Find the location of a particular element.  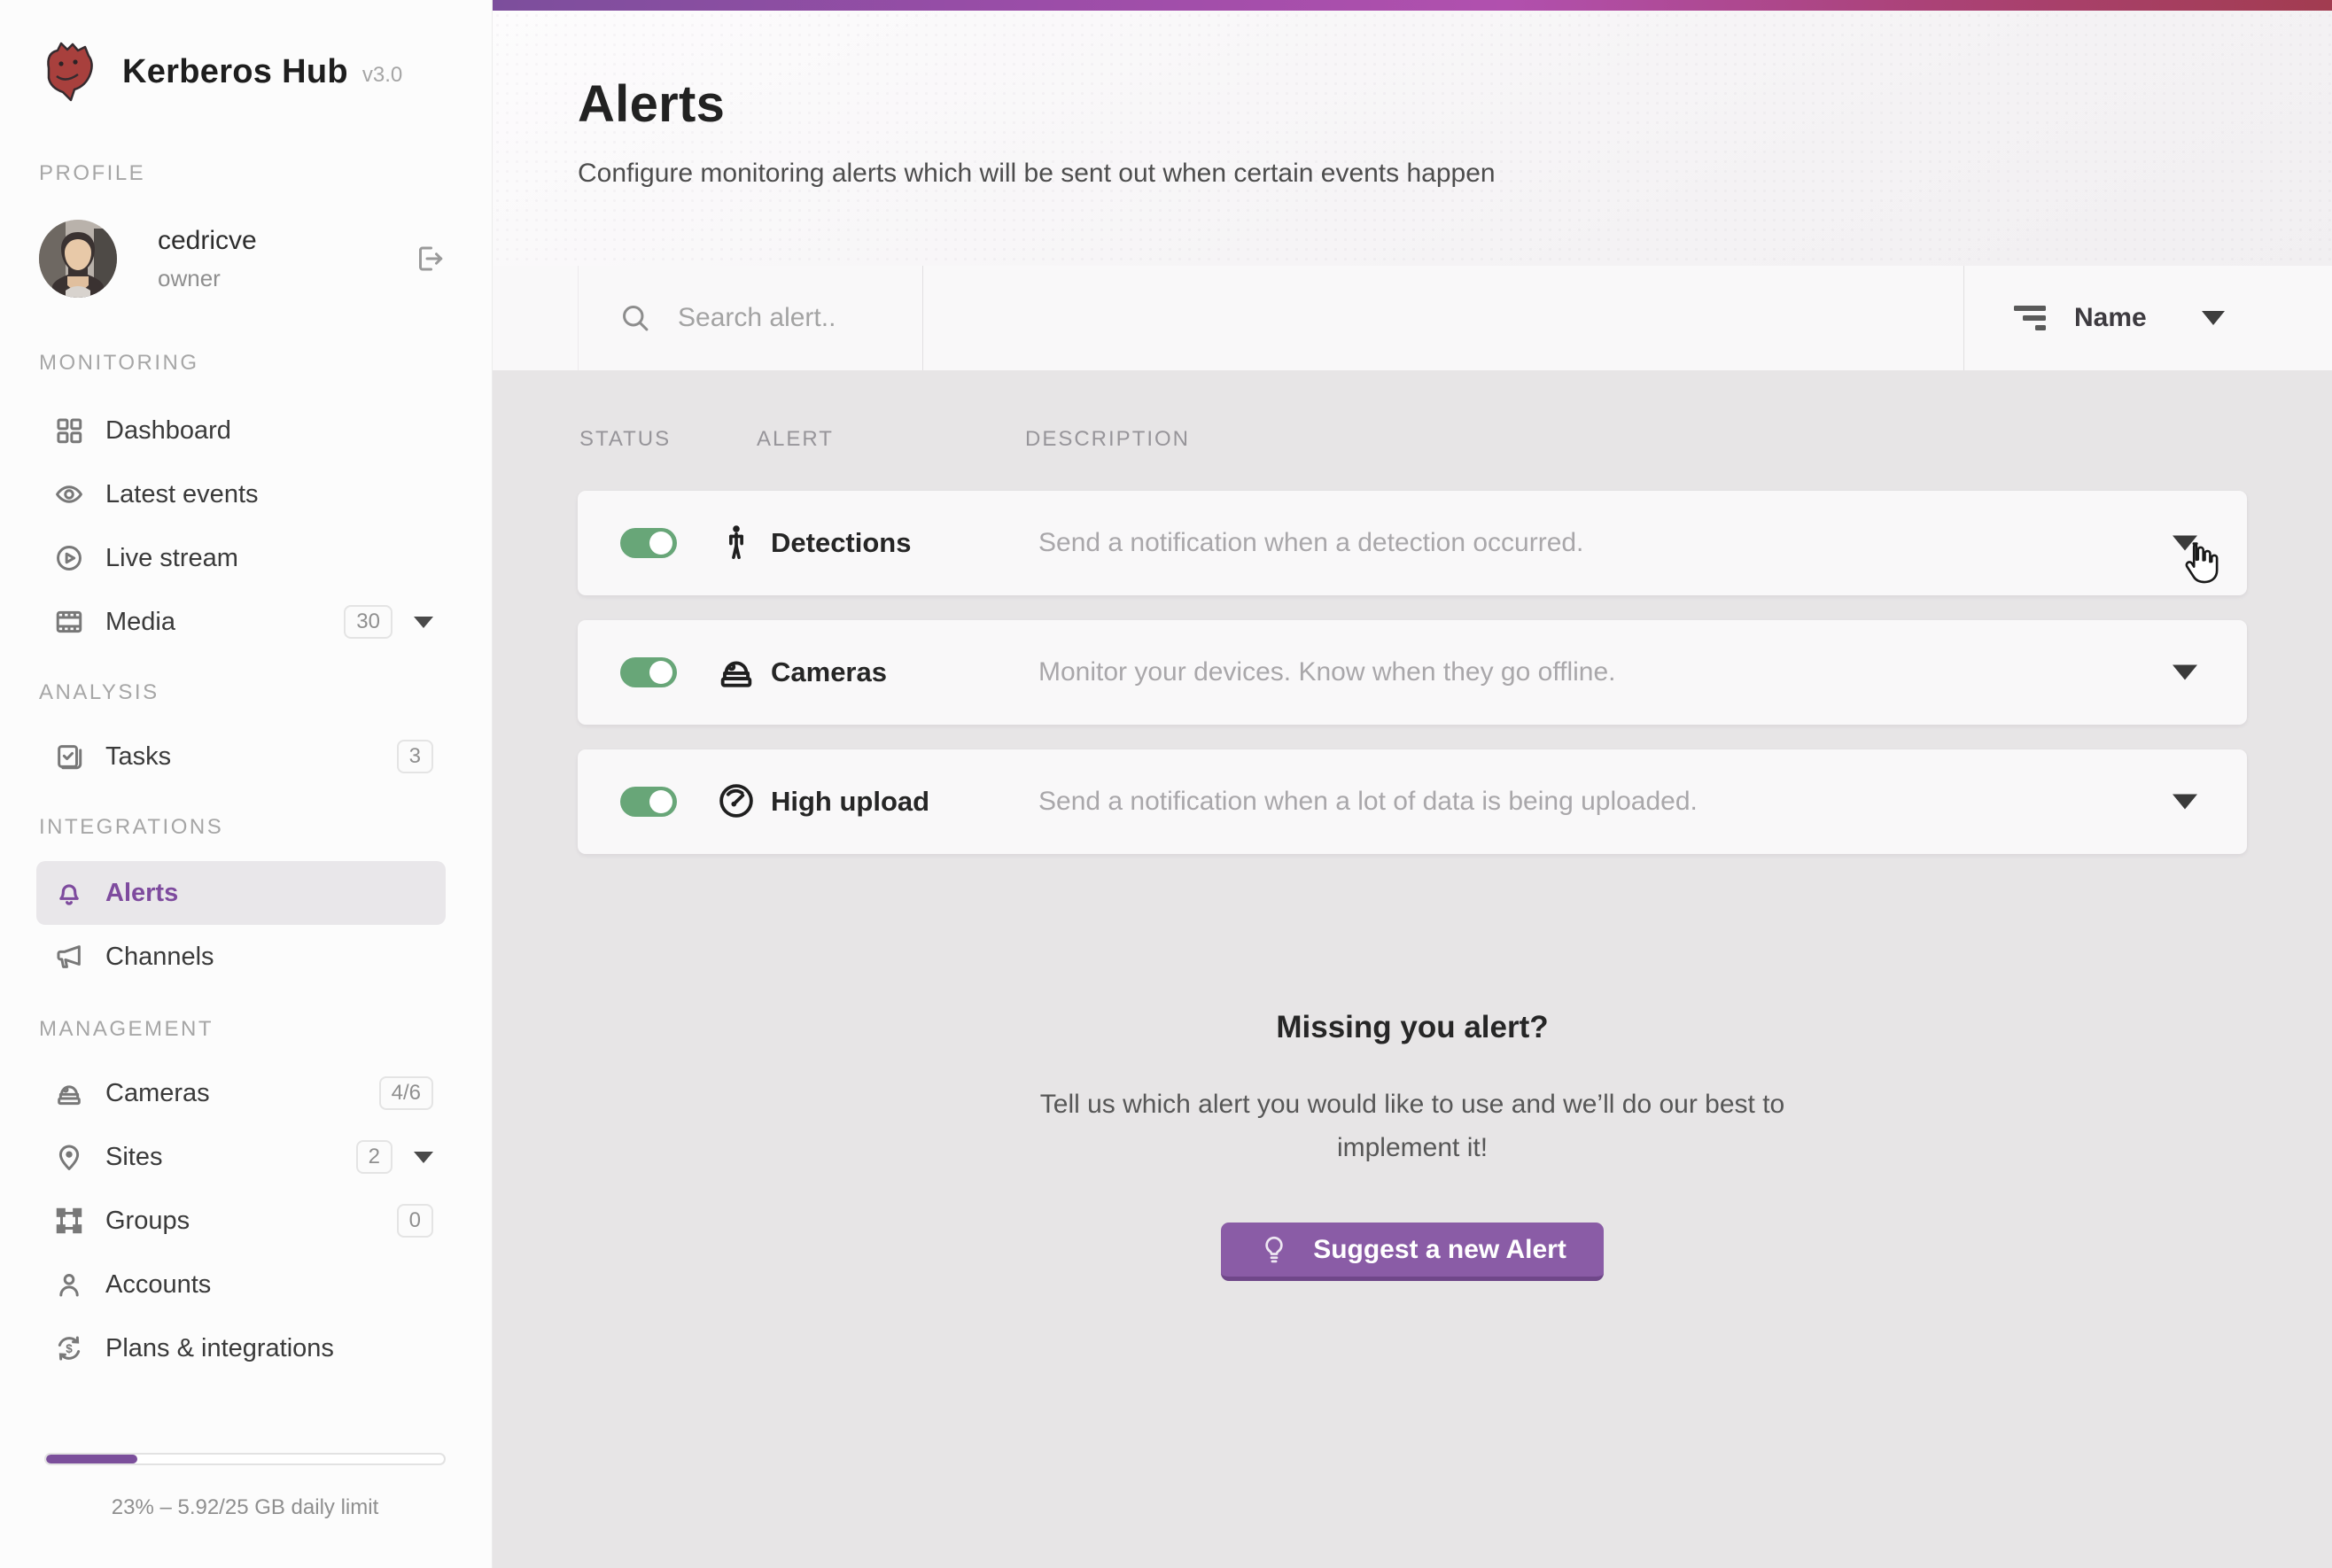

task-check-icon is located at coordinates (69, 756).